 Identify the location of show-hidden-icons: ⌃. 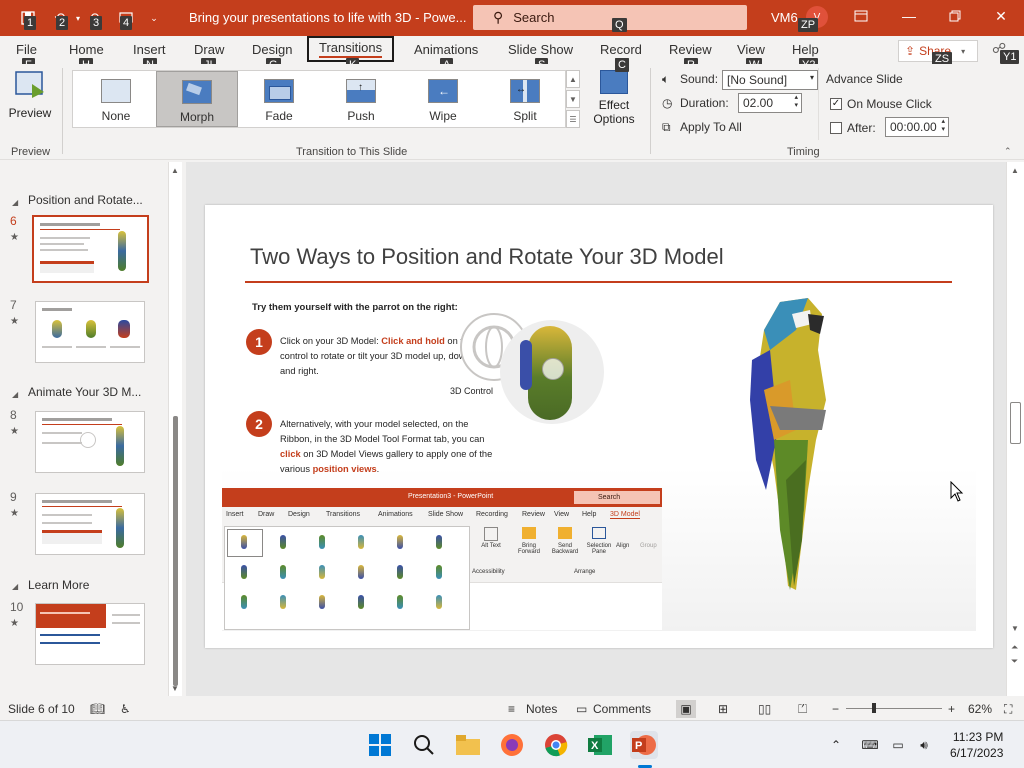
(836, 745).